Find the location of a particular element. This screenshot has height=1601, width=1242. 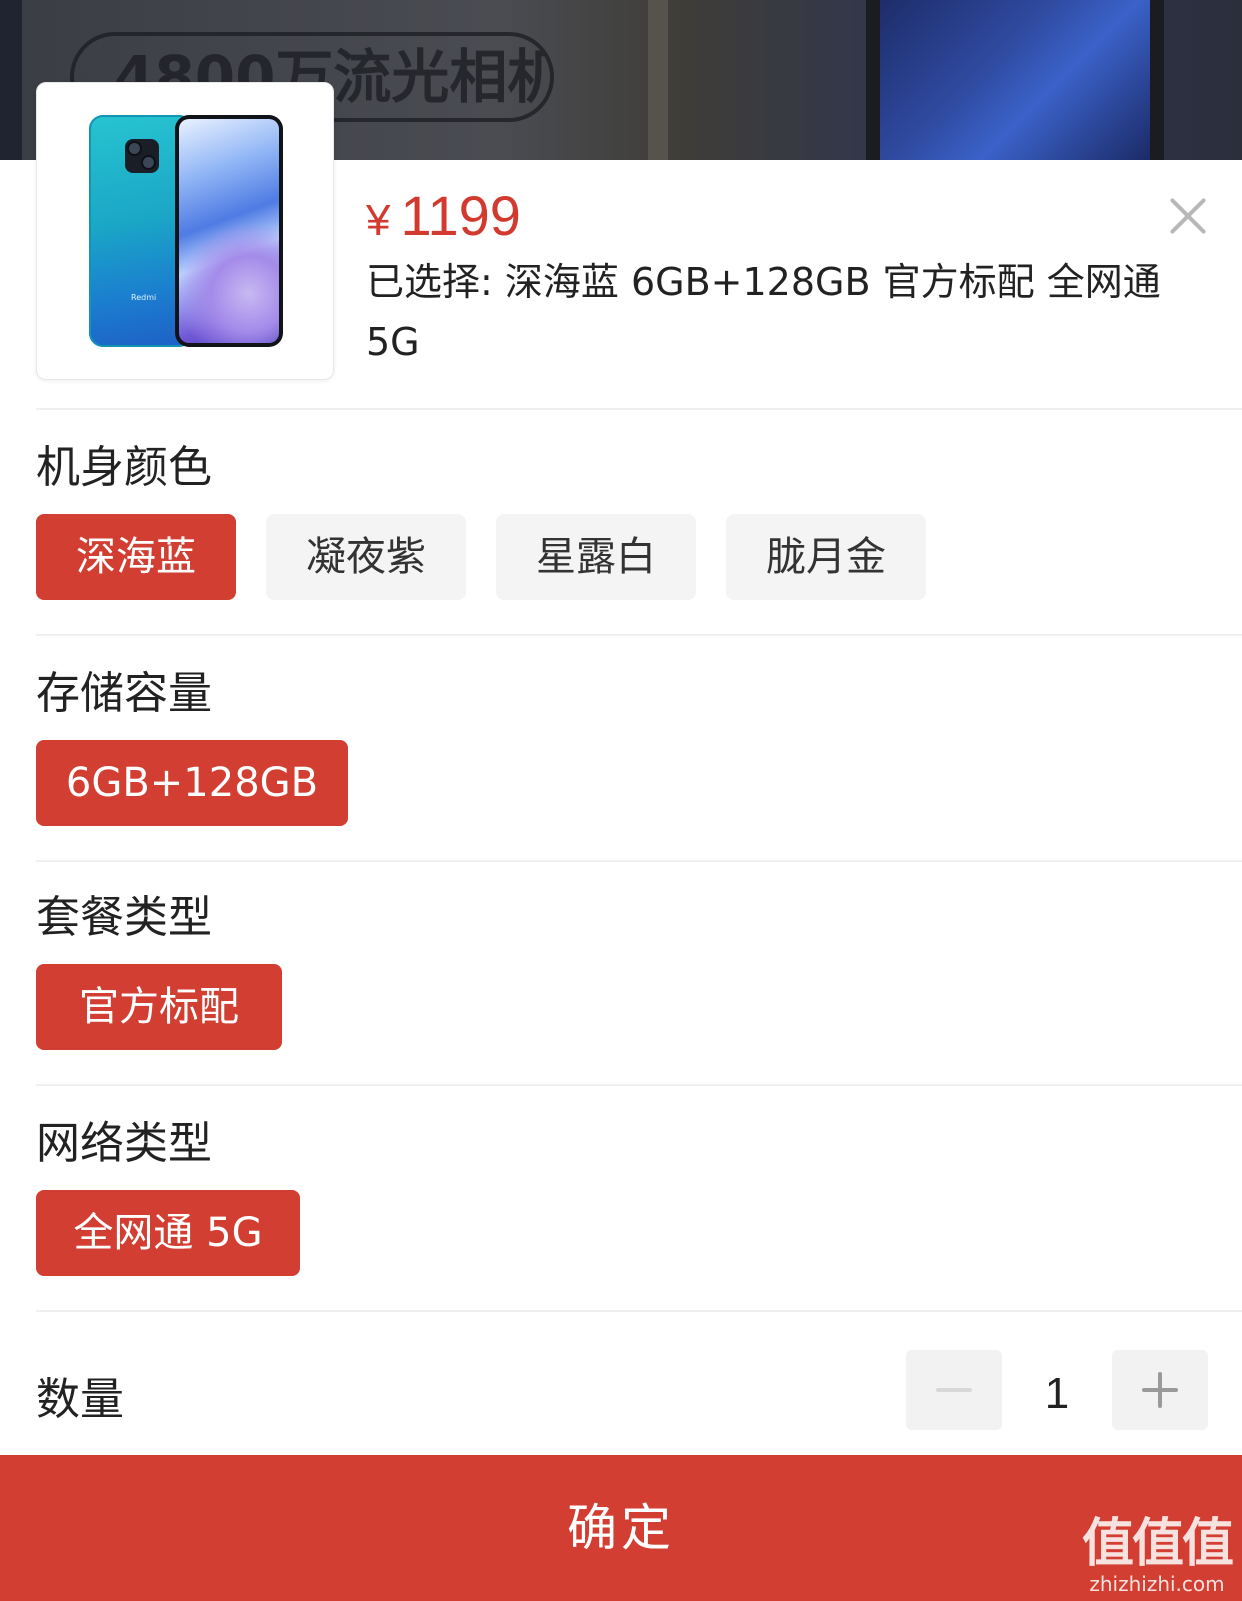

brand-mark: Redmi is located at coordinates (144, 297).